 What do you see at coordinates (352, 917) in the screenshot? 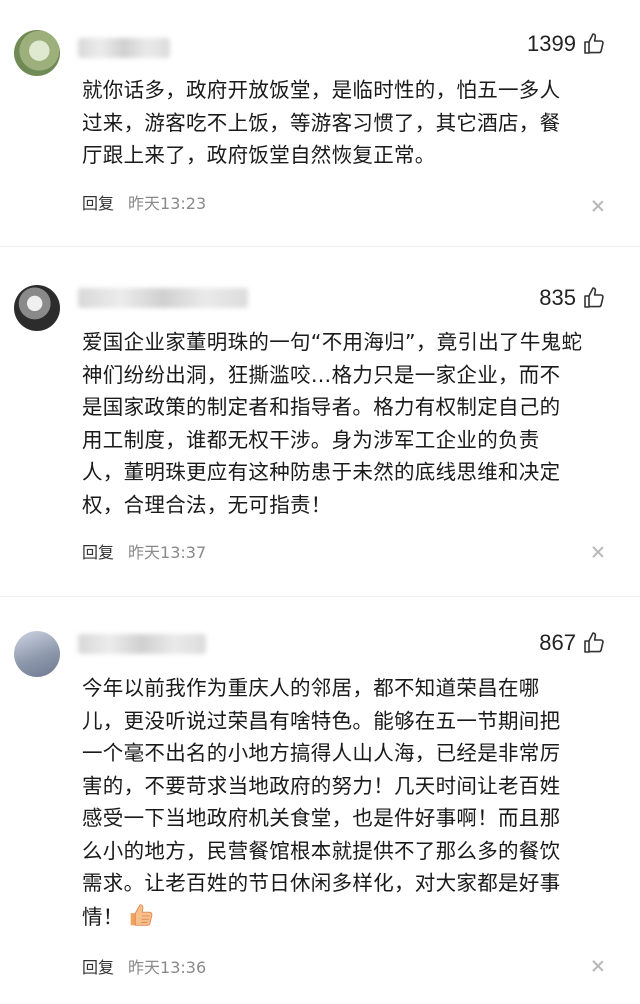
I see `comment-line-last: 情！` at bounding box center [352, 917].